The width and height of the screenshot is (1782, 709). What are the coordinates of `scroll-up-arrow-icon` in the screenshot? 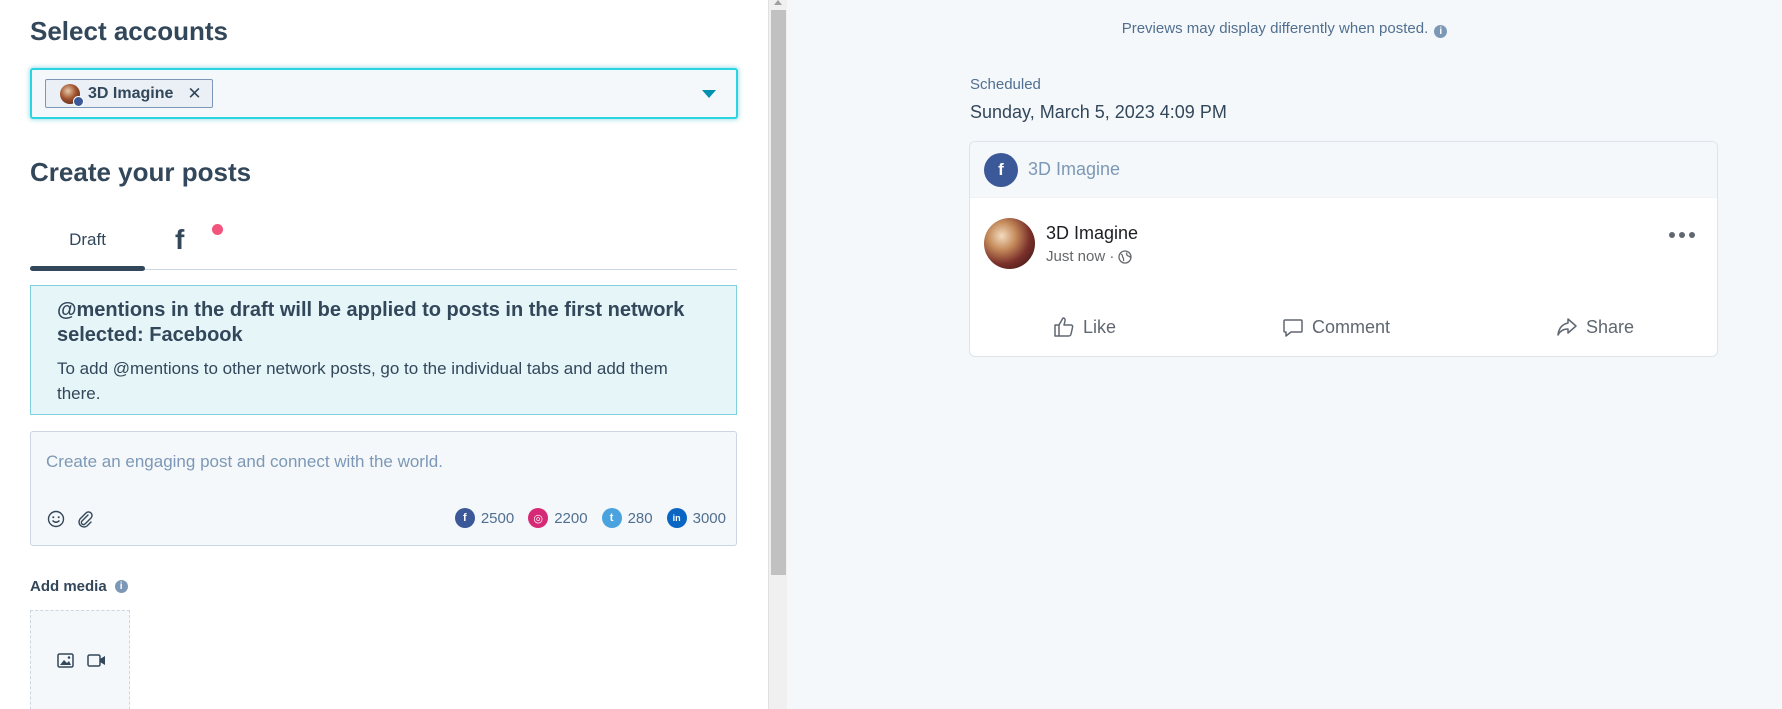 It's located at (778, 2).